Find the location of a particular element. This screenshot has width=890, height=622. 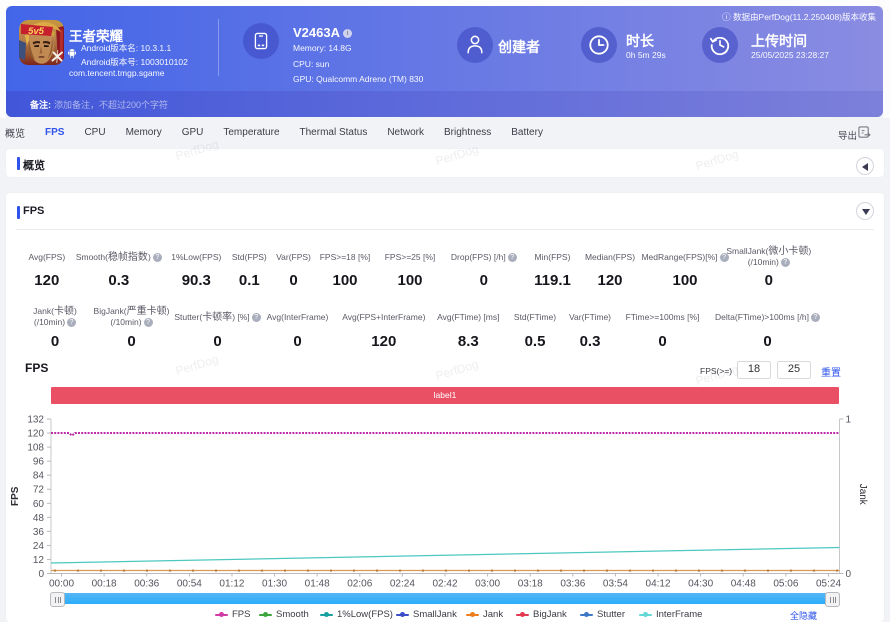

svg-text: 05:24 is located at coordinates (828, 584).